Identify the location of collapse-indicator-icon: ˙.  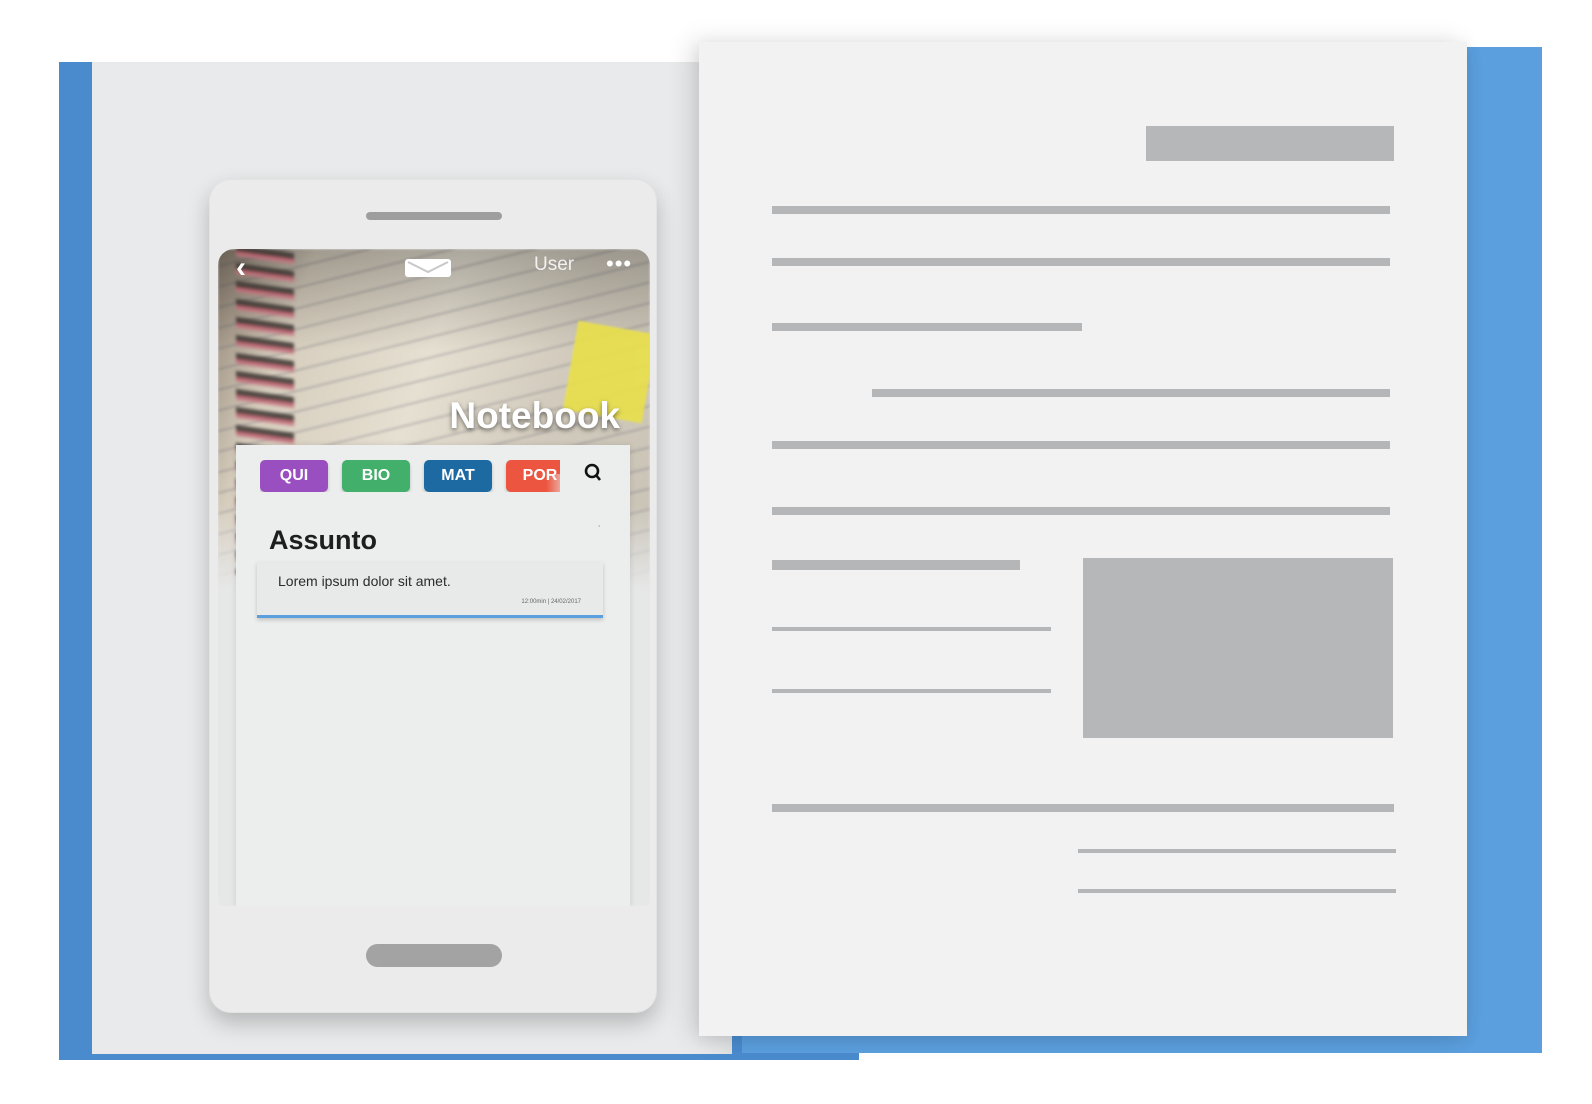
(599, 530).